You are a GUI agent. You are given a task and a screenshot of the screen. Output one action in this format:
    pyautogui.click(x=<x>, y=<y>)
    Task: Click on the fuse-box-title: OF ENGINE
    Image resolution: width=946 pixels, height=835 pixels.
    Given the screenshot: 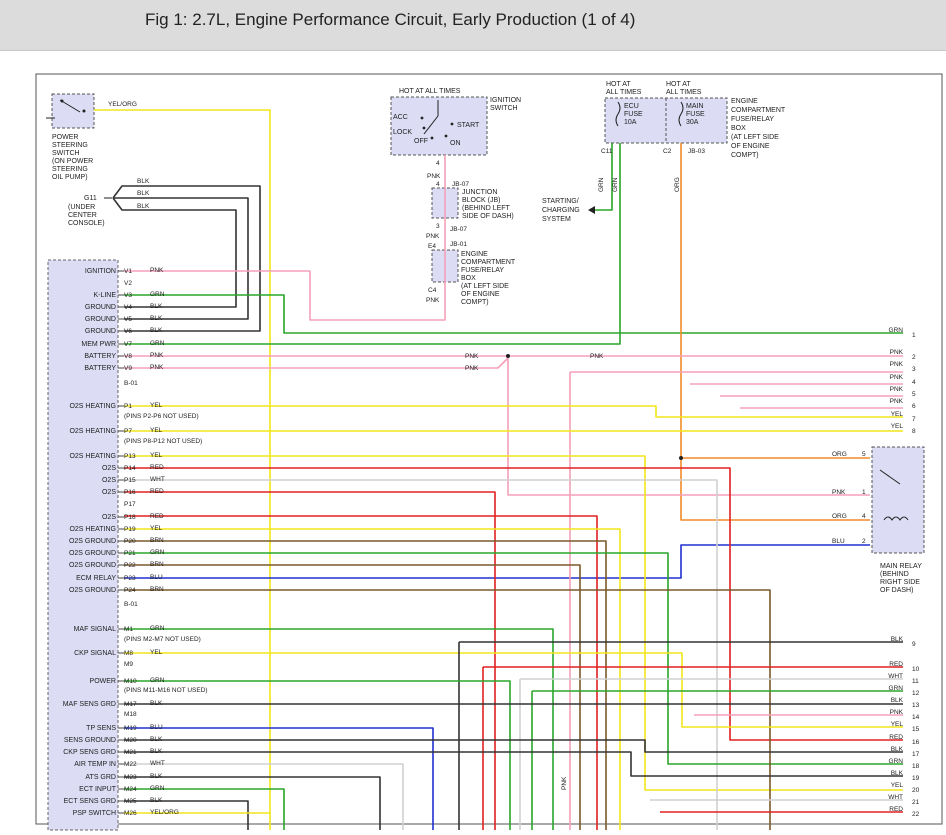 What is the action you would take?
    pyautogui.click(x=750, y=146)
    